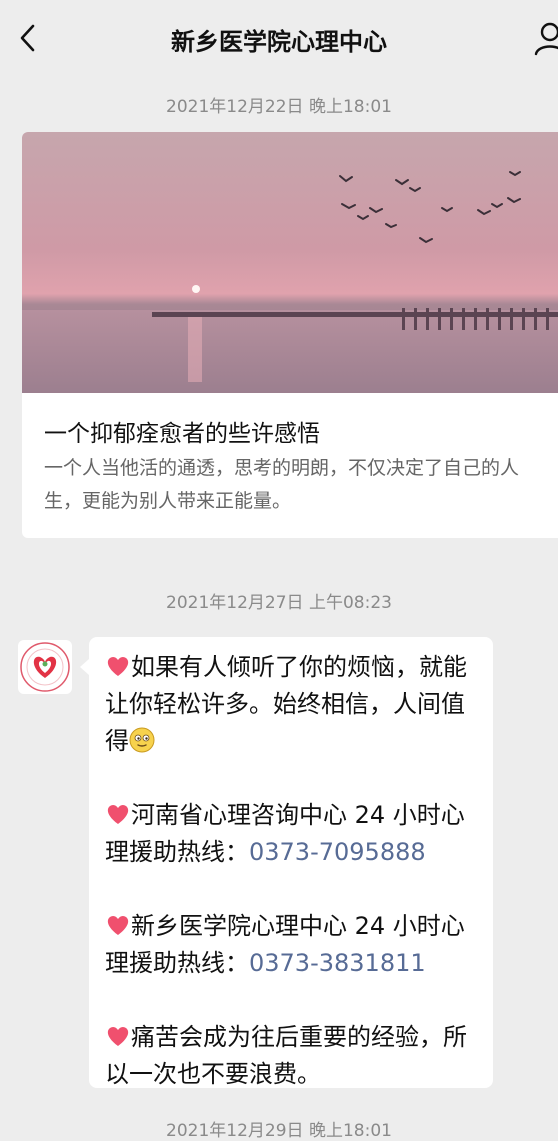 The height and width of the screenshot is (1141, 558). I want to click on profile-icon, so click(544, 38).